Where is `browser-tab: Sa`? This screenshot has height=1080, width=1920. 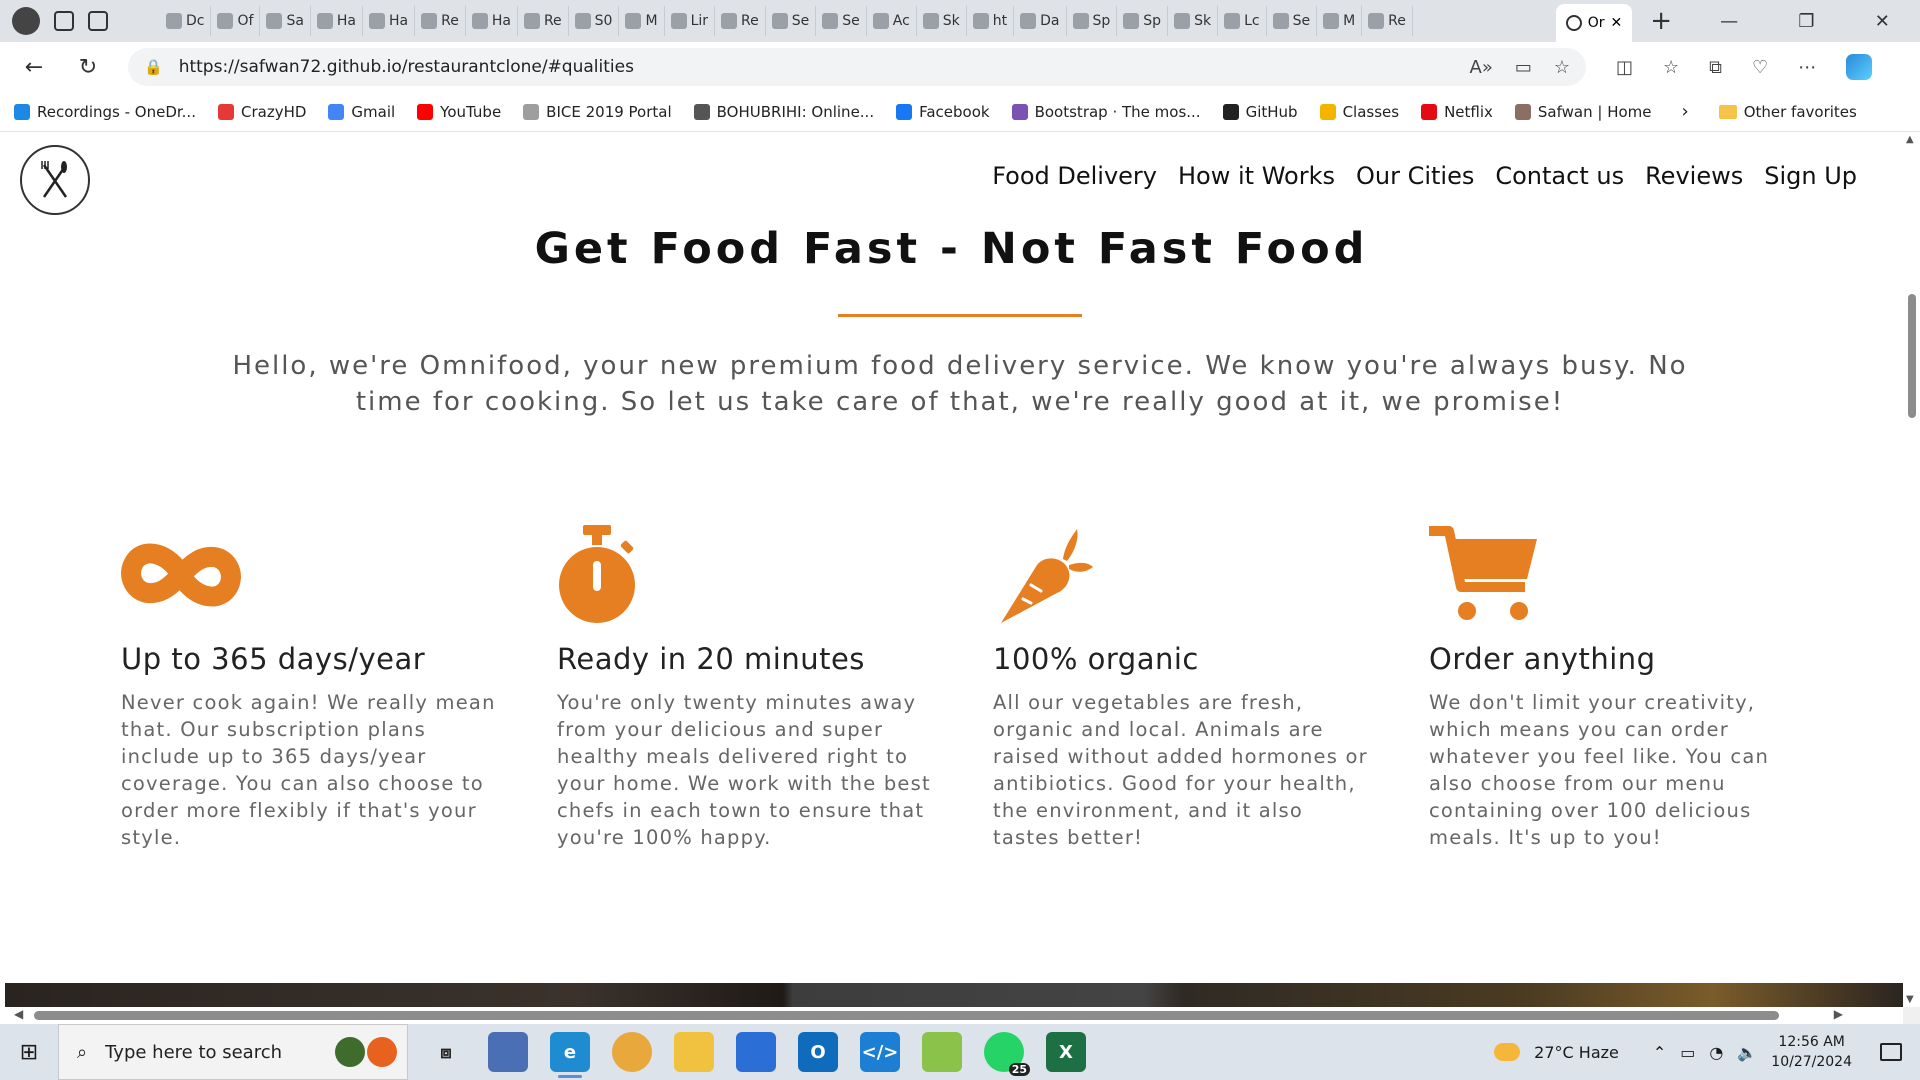 browser-tab: Sa is located at coordinates (285, 21).